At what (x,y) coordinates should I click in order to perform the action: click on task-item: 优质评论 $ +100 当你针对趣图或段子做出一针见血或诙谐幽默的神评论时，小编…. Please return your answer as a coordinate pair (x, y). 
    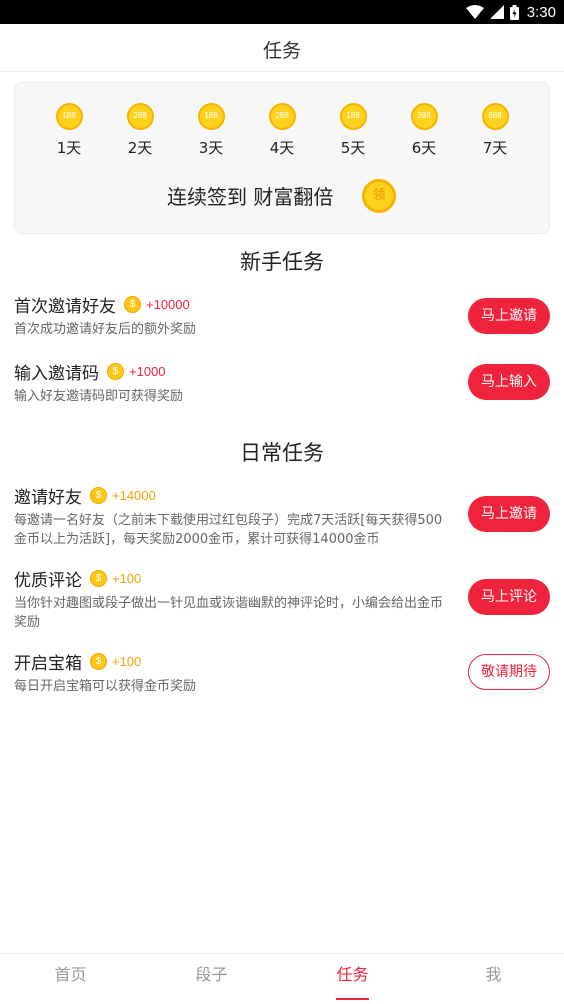
    Looking at the image, I should click on (282, 599).